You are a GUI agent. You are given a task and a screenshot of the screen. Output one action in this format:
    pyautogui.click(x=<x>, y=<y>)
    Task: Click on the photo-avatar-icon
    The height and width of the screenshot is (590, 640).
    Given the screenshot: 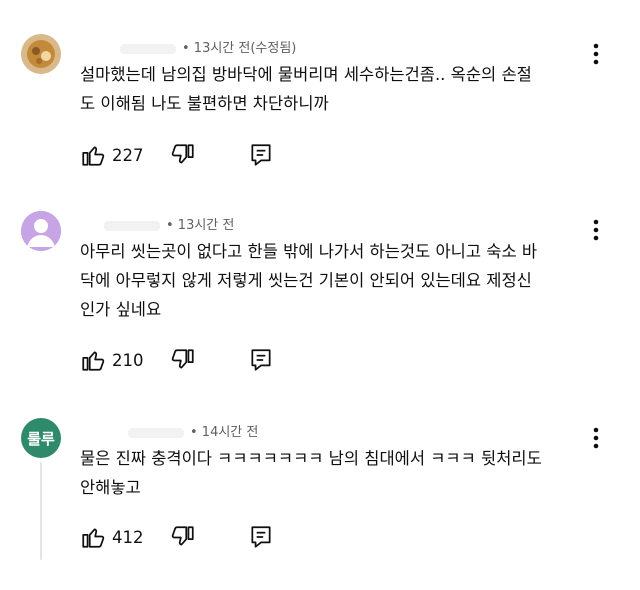 What is the action you would take?
    pyautogui.click(x=41, y=54)
    